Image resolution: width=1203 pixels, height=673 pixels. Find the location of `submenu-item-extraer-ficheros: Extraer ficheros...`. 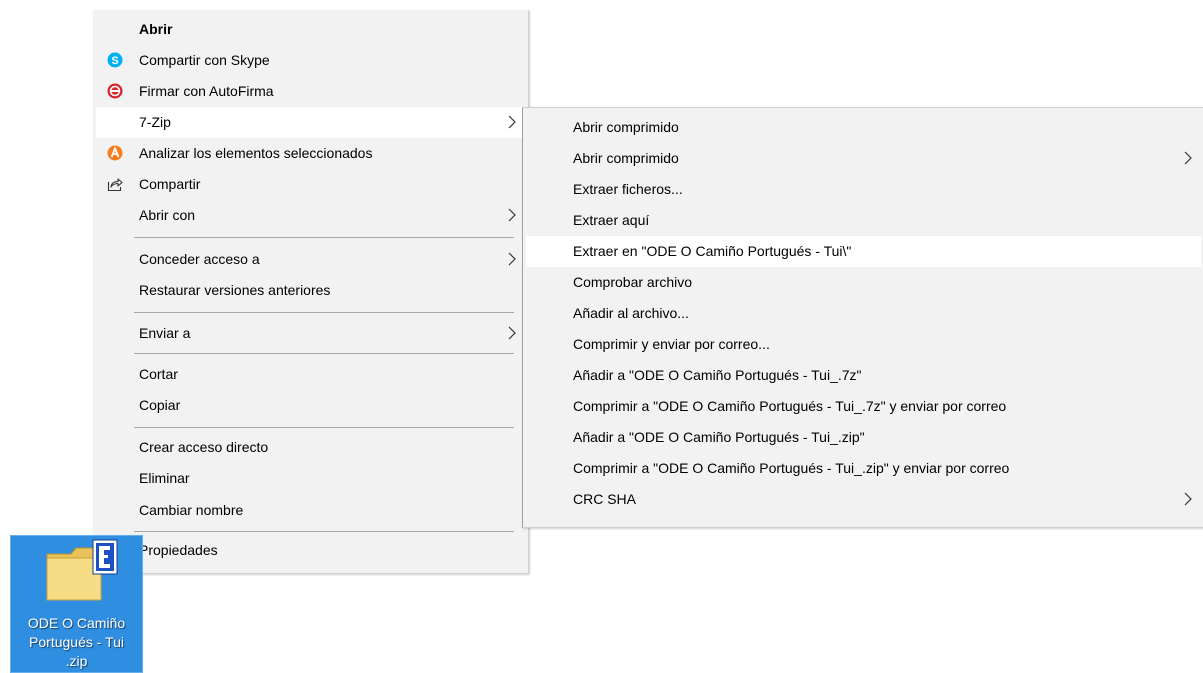

submenu-item-extraer-ficheros: Extraer ficheros... is located at coordinates (863, 189).